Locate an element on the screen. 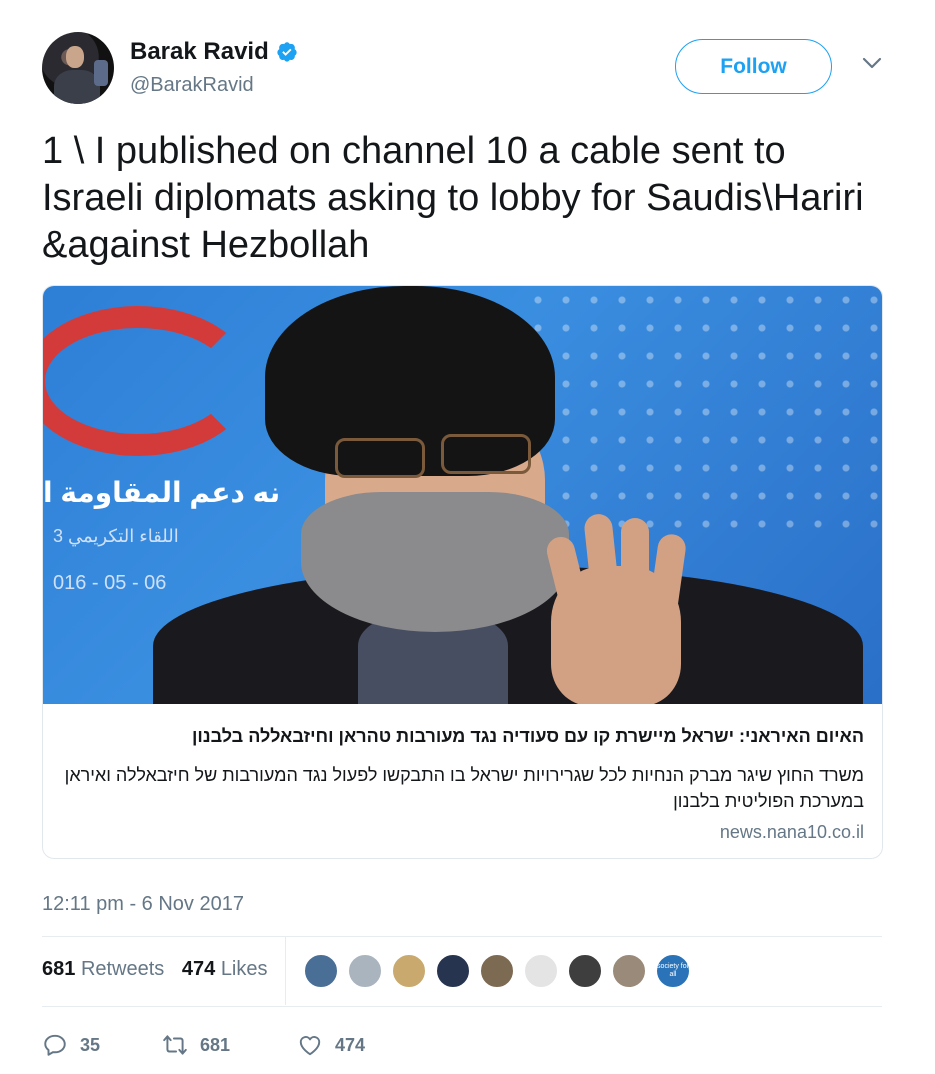  speaker-glasses-right-shape is located at coordinates (486, 454).